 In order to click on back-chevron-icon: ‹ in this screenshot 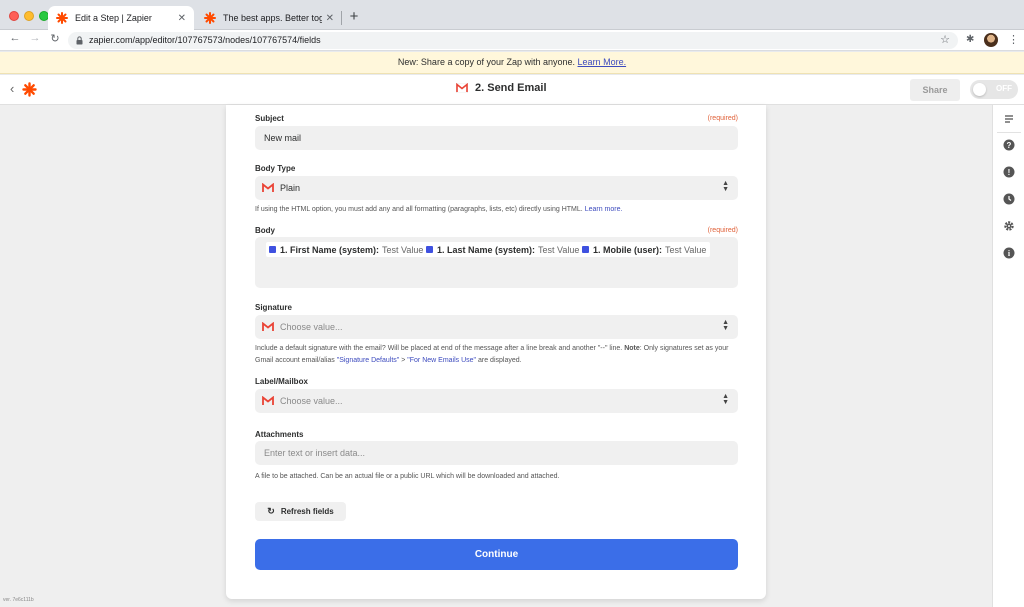, I will do `click(12, 88)`.